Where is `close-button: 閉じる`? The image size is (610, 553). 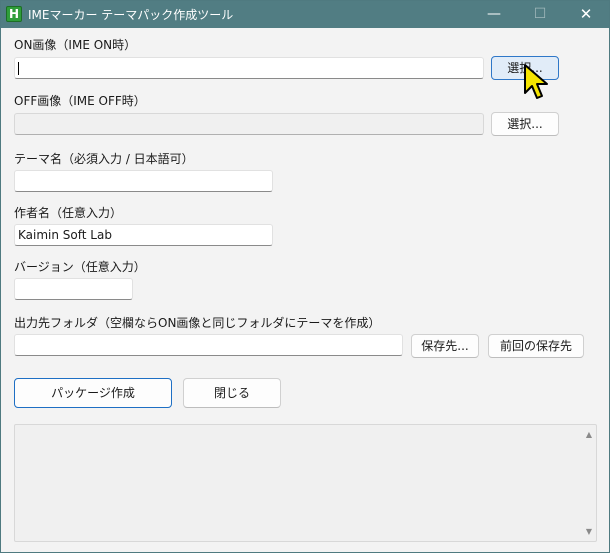 close-button: 閉じる is located at coordinates (232, 393).